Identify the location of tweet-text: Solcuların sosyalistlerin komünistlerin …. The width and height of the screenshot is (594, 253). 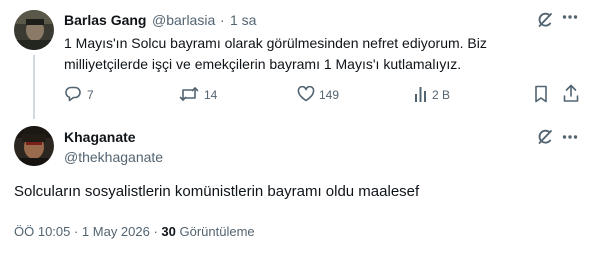
(217, 191).